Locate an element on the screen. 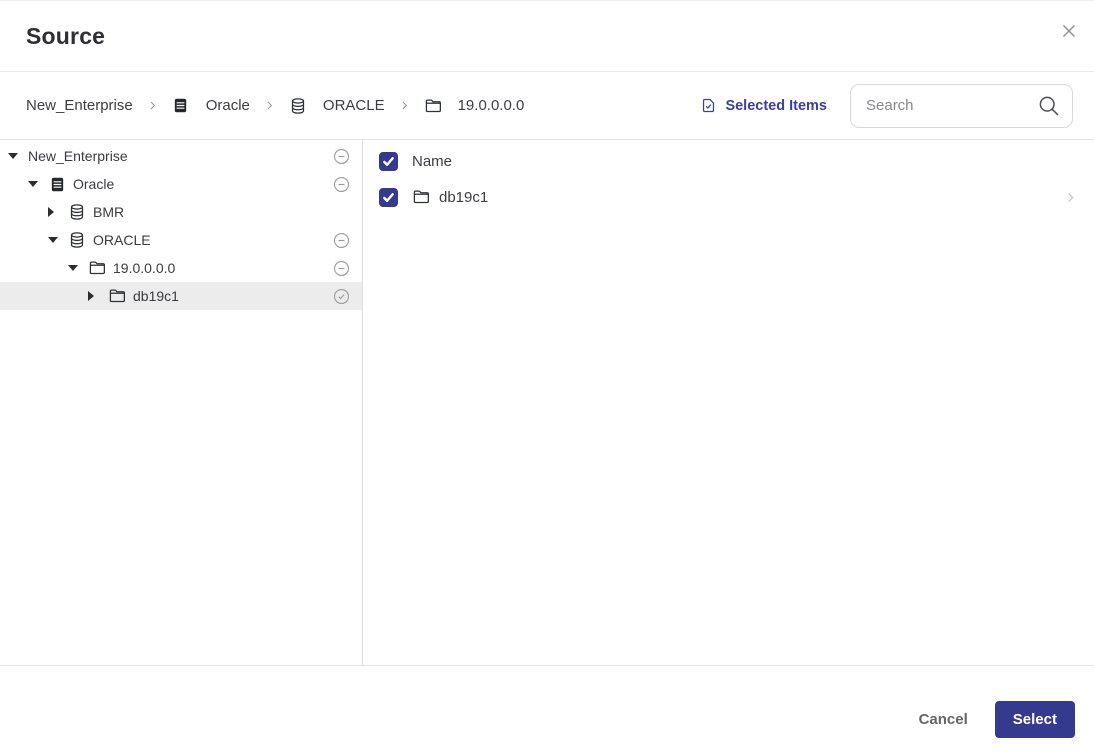 The image size is (1094, 754). breadcrumb-label: New_Enterprise is located at coordinates (79, 105).